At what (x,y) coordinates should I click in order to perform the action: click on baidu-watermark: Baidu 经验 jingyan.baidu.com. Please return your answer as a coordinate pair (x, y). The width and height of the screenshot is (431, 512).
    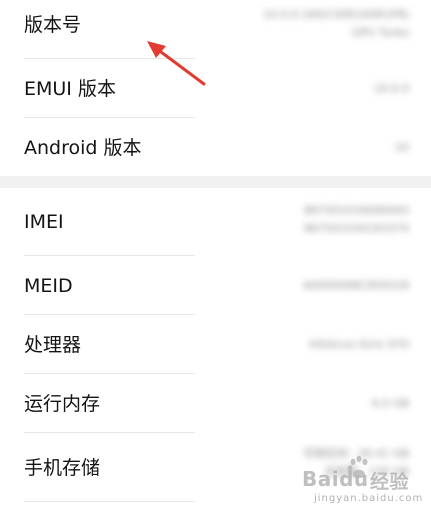
    Looking at the image, I should click on (362, 480).